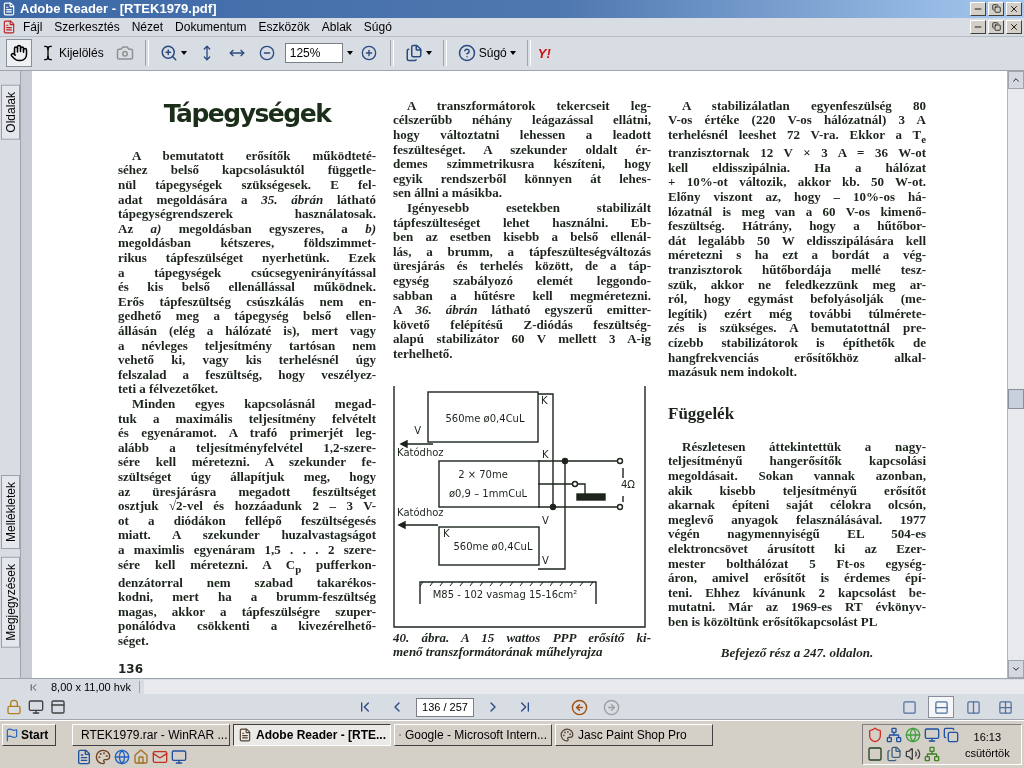 The height and width of the screenshot is (768, 1024). I want to click on scrollbar, so click(1015, 374).